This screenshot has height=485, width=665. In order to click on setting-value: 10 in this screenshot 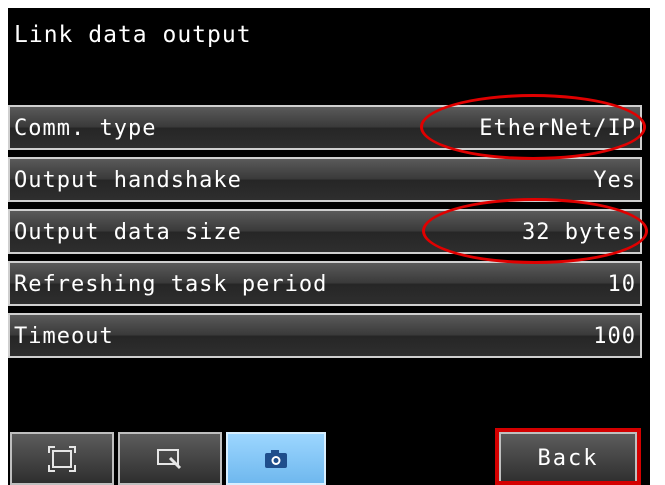, I will do `click(621, 284)`.